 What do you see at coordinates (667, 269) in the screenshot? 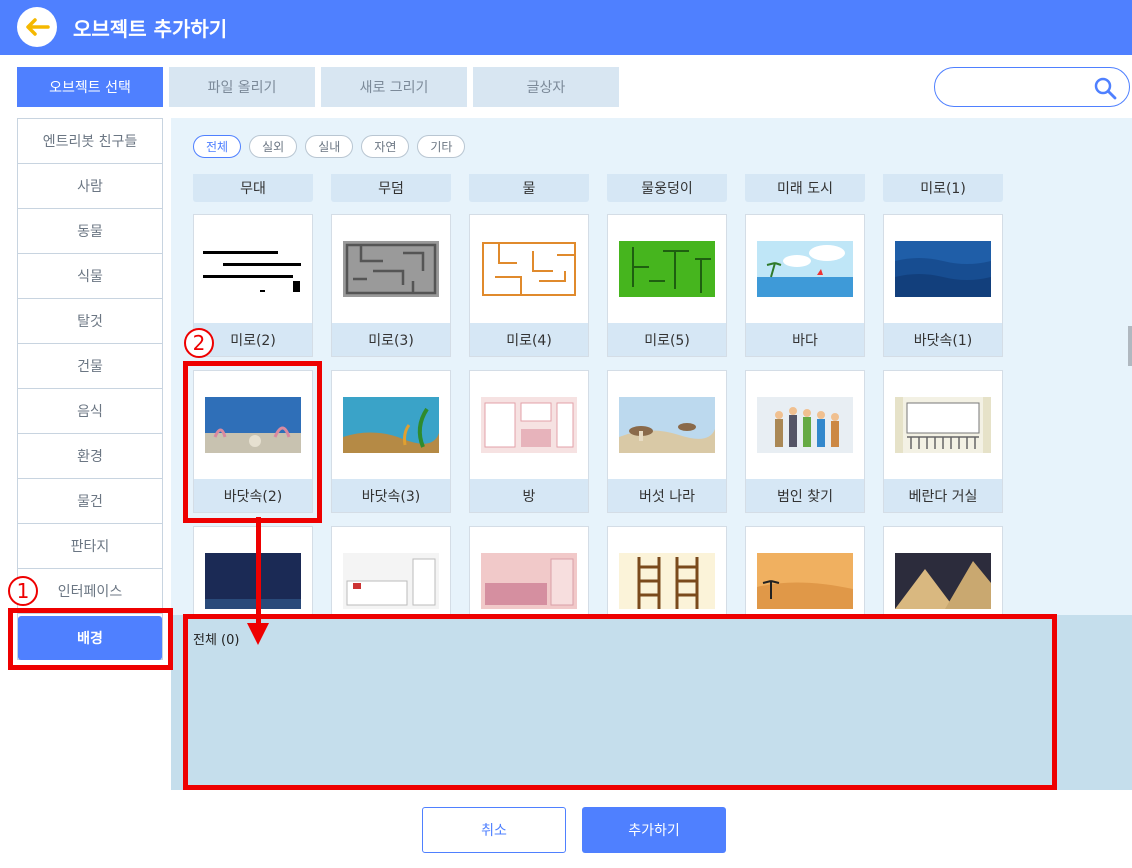
I see `maze-5-thumbnail` at bounding box center [667, 269].